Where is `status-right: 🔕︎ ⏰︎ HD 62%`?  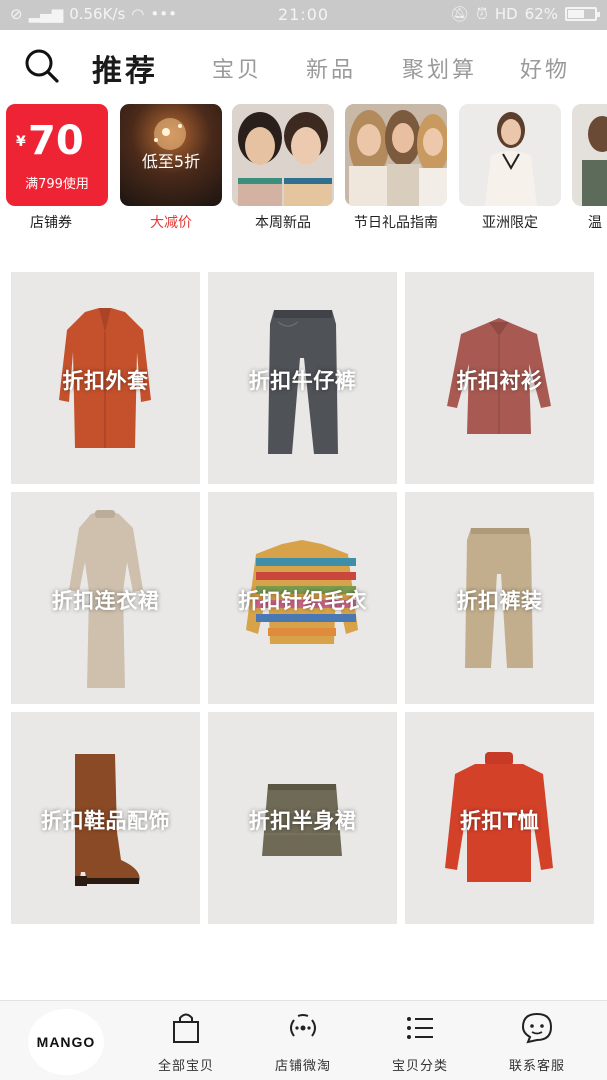 status-right: 🔕︎ ⏰︎ HD 62% is located at coordinates (525, 14).